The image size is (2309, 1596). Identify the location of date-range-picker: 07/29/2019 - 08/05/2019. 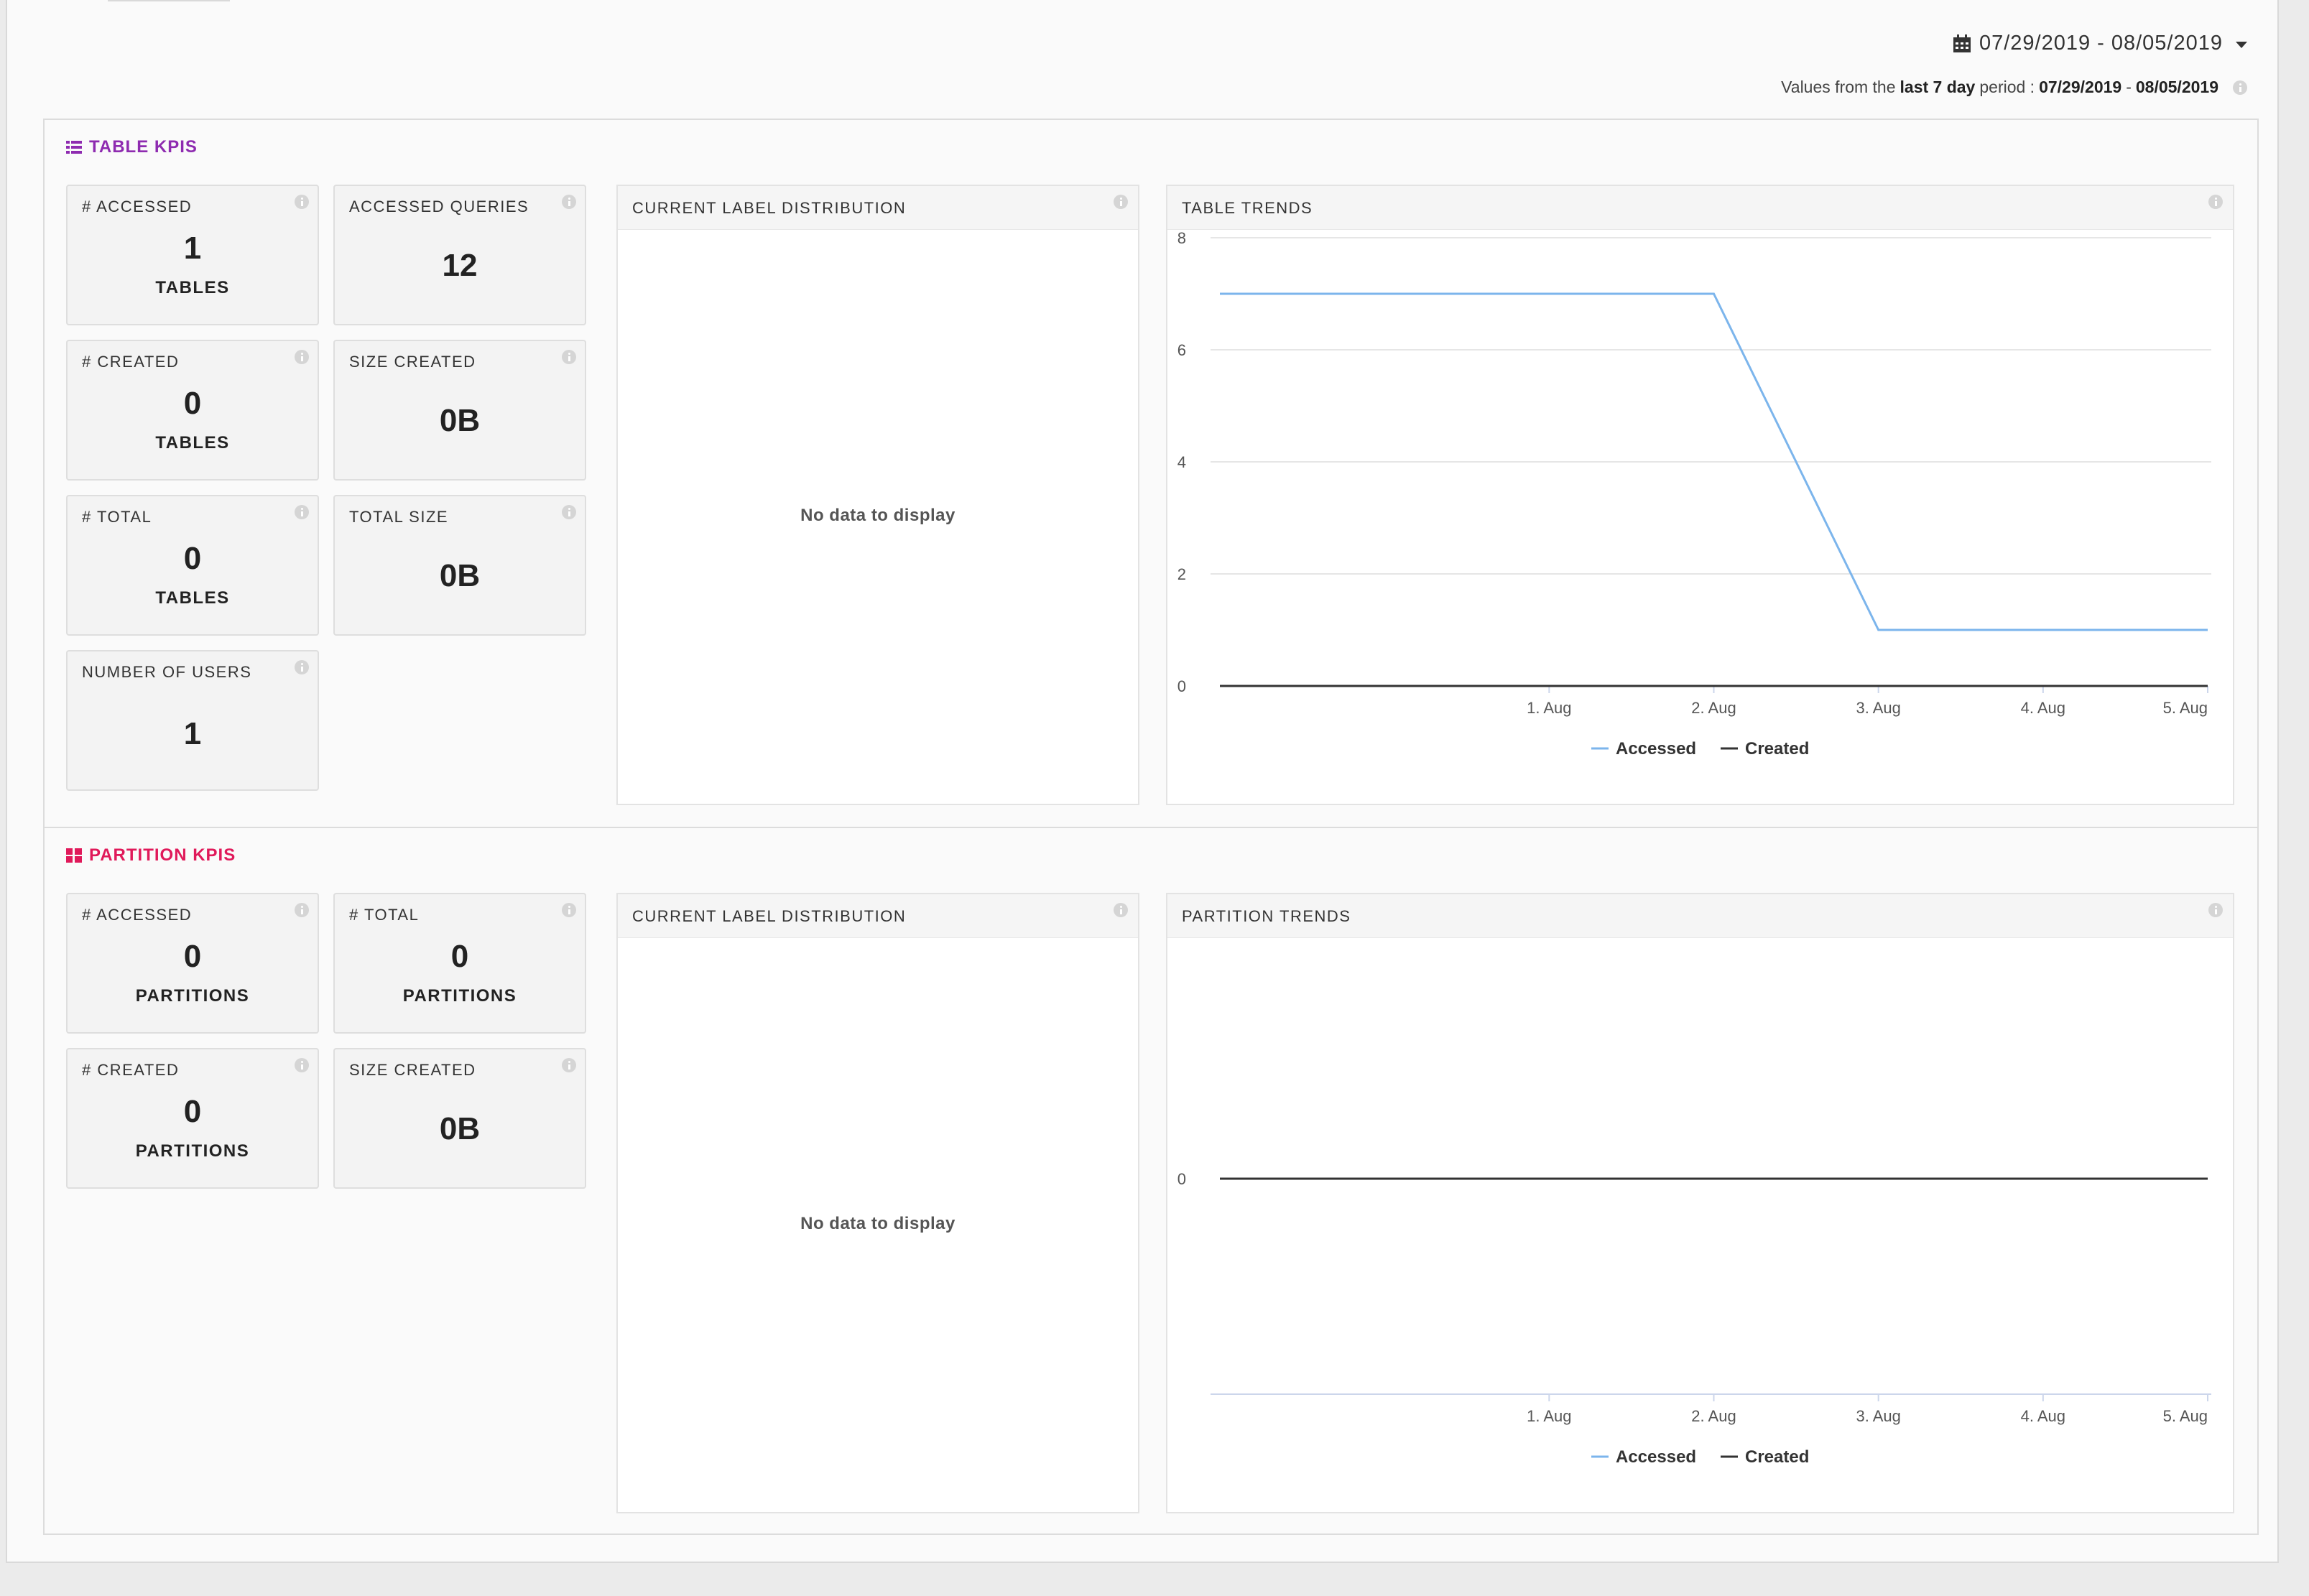
(2099, 43).